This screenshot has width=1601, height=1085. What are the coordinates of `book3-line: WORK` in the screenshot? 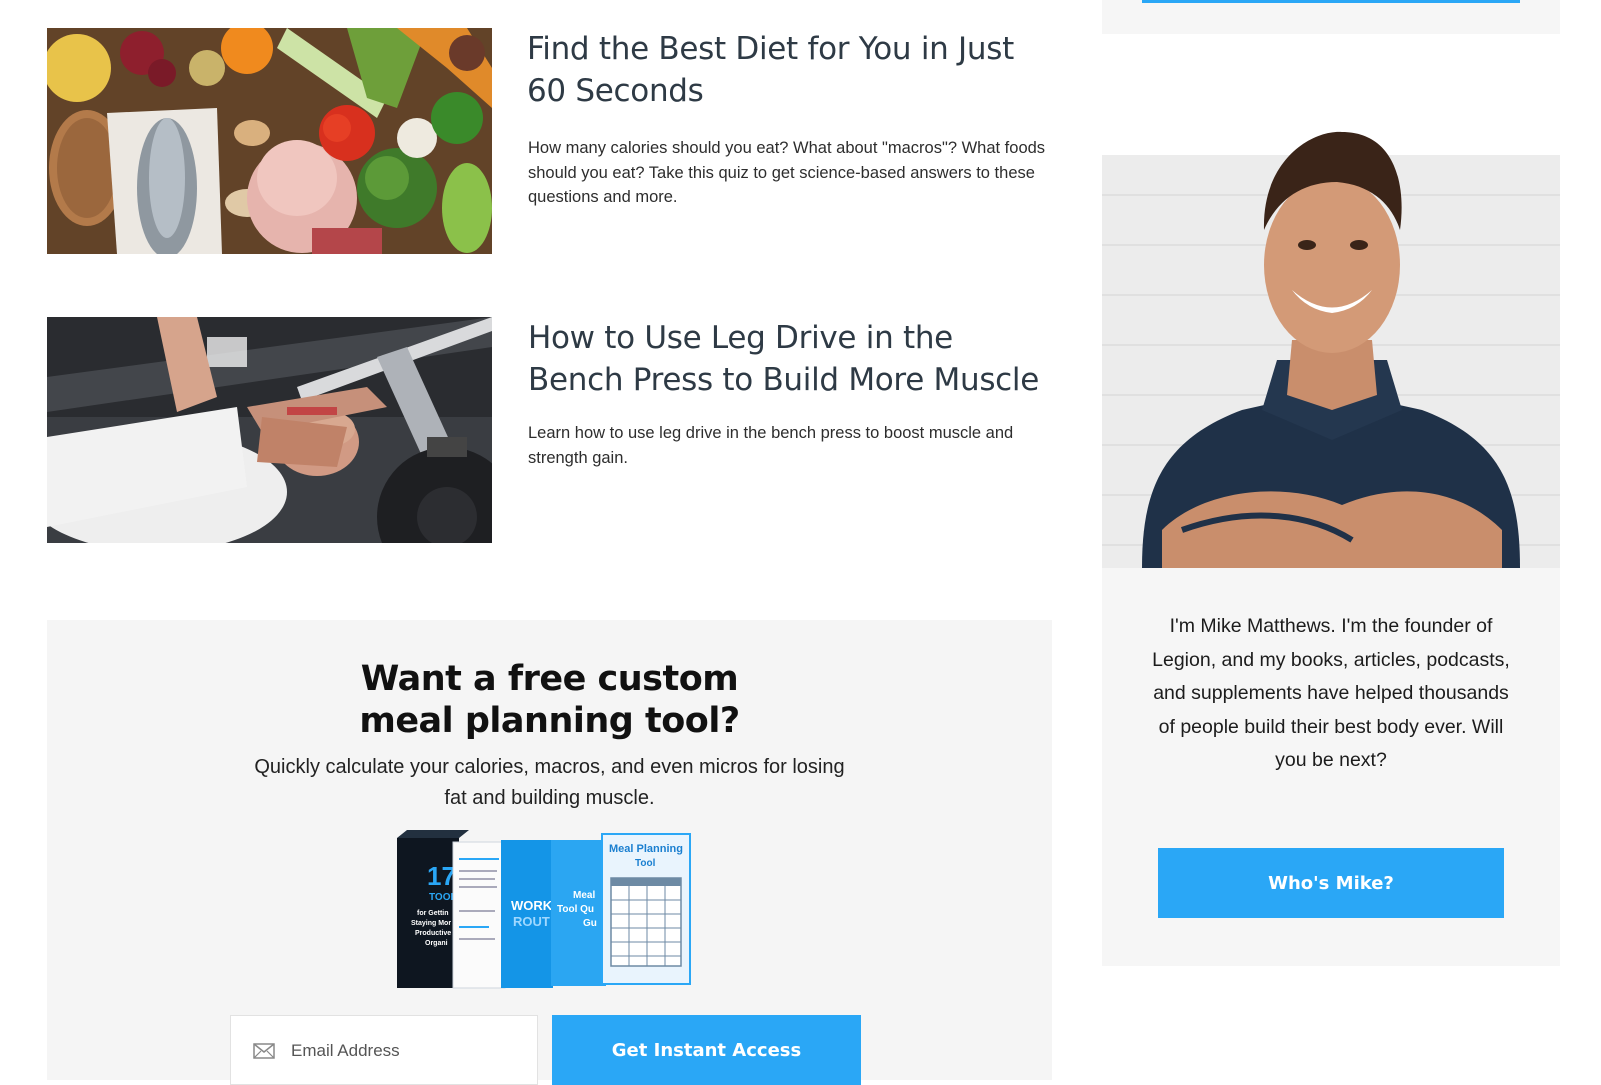 It's located at (532, 905).